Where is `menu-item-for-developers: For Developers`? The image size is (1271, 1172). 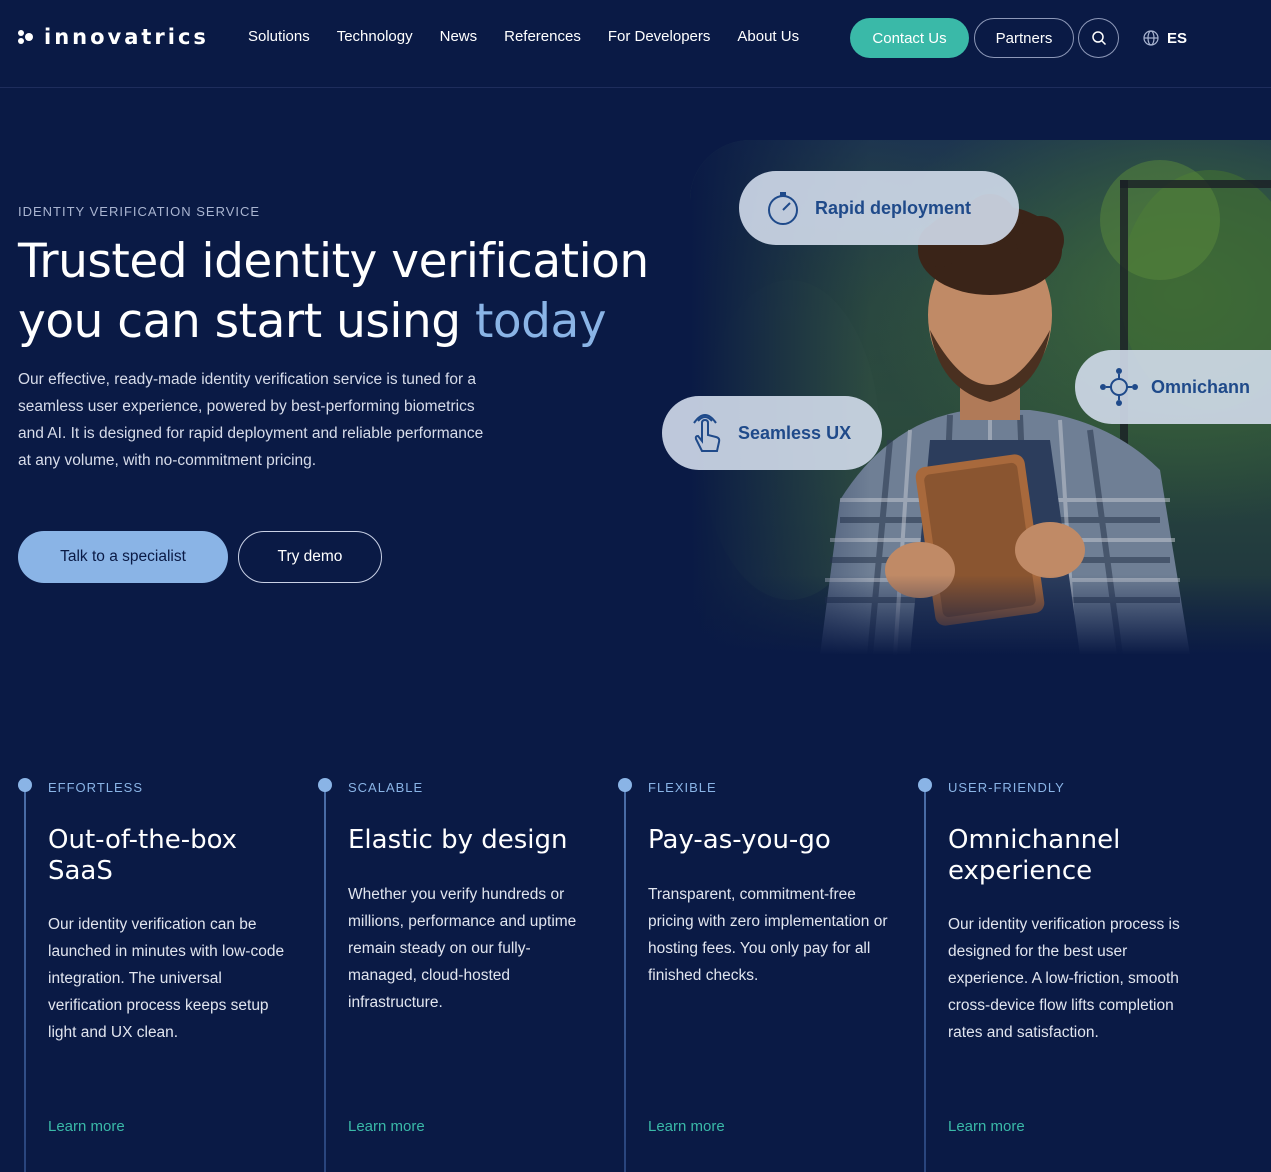
menu-item-for-developers: For Developers is located at coordinates (659, 37).